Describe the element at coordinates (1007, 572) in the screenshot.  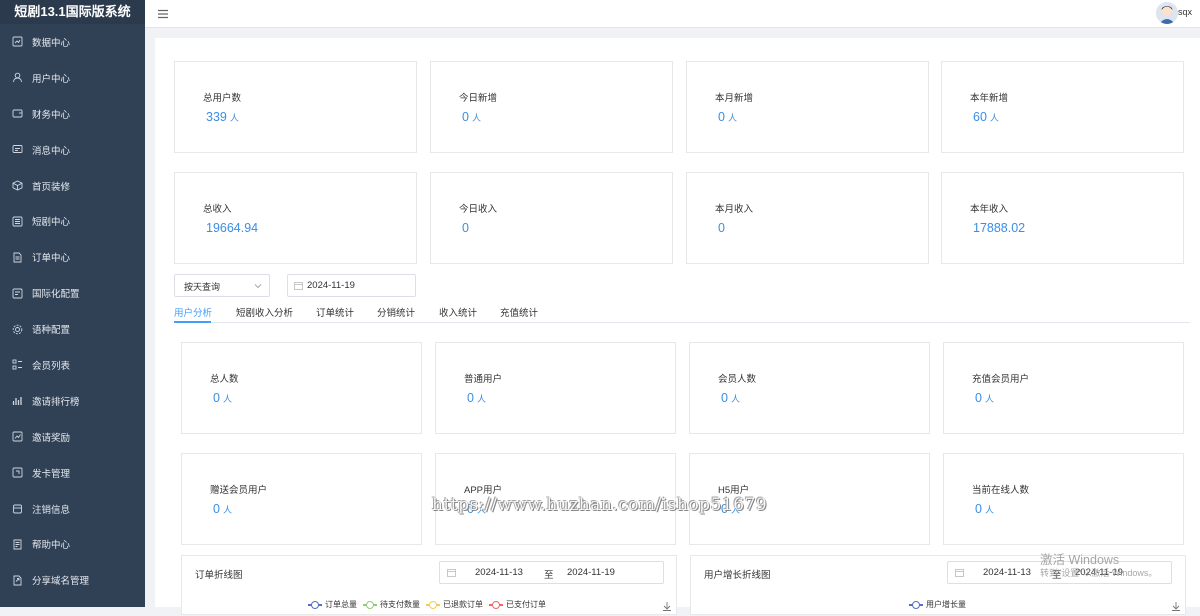
I see `range-start: 2024-11-13` at that location.